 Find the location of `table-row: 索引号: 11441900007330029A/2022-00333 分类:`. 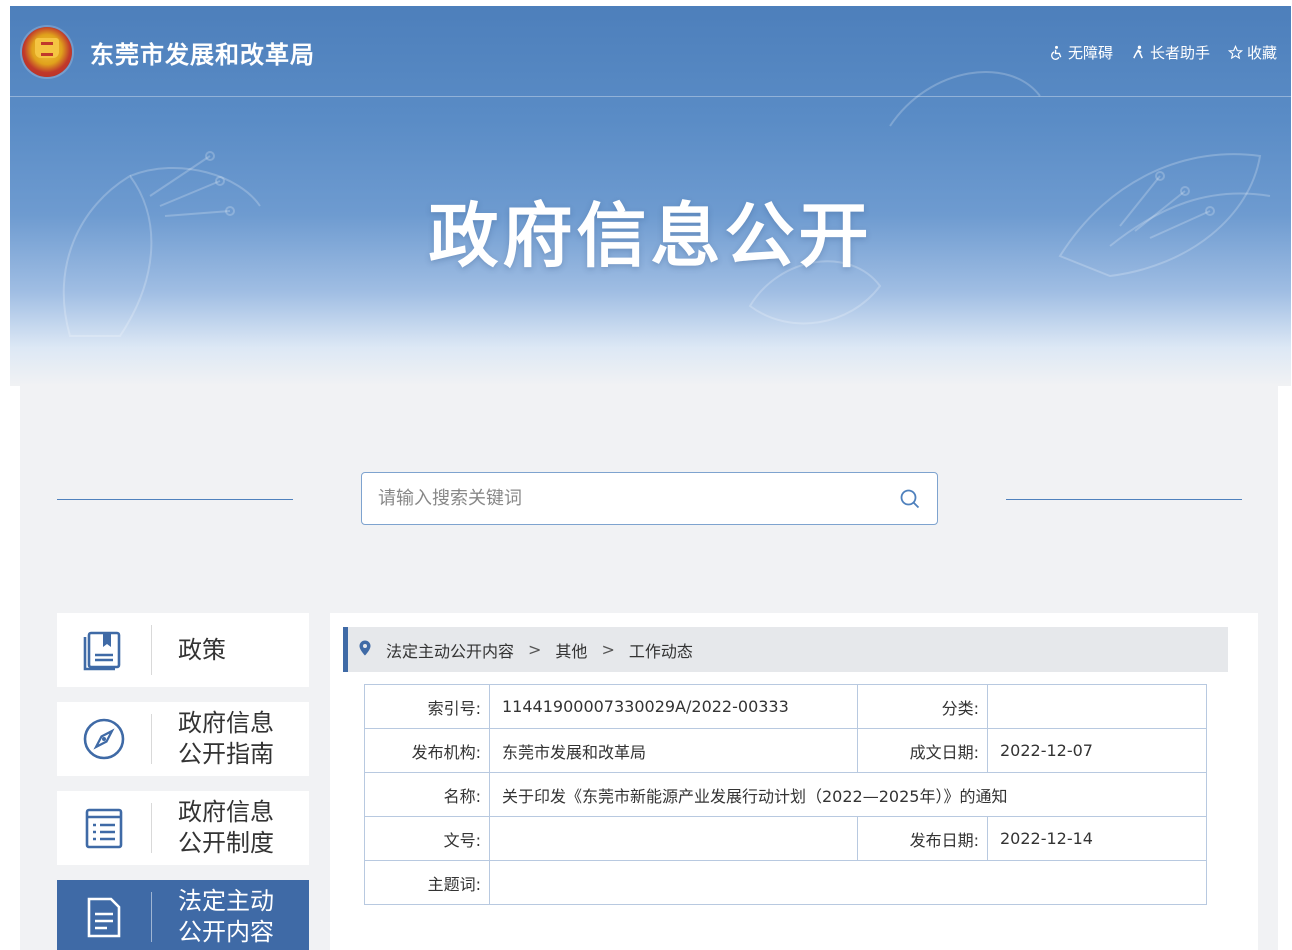

table-row: 索引号: 11441900007330029A/2022-00333 分类: is located at coordinates (785, 706).